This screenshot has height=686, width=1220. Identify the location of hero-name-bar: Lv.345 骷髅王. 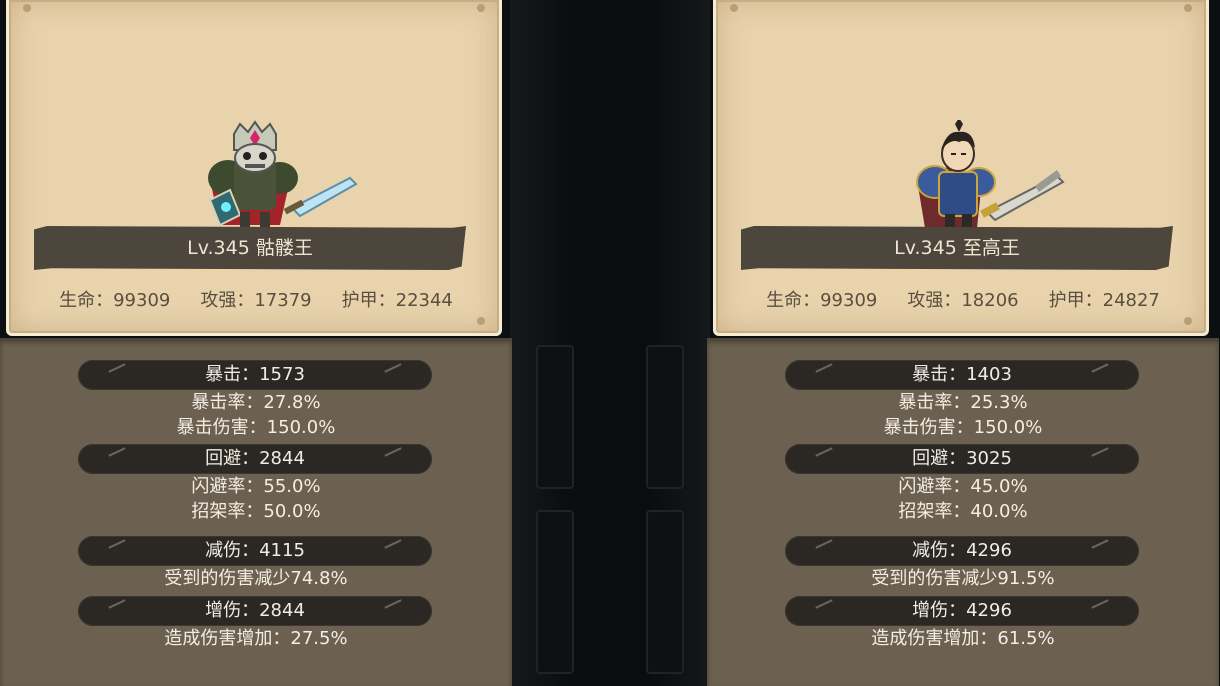
(250, 248).